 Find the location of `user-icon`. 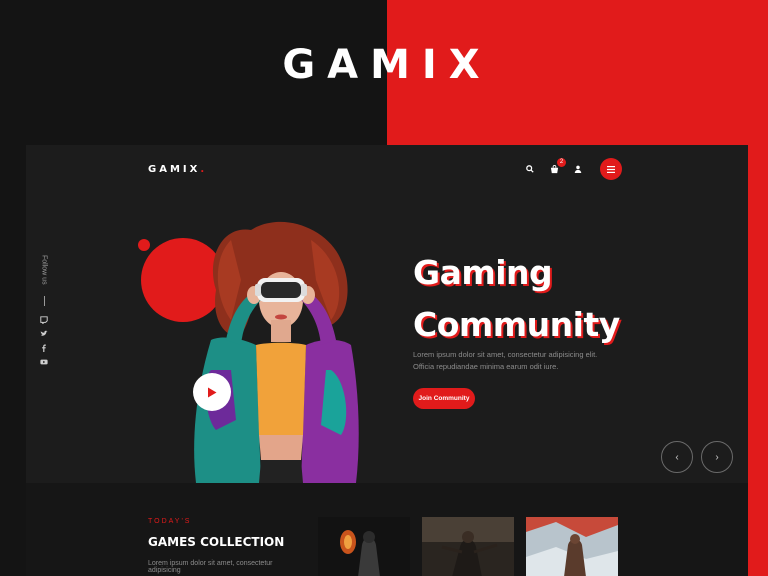

user-icon is located at coordinates (578, 169).